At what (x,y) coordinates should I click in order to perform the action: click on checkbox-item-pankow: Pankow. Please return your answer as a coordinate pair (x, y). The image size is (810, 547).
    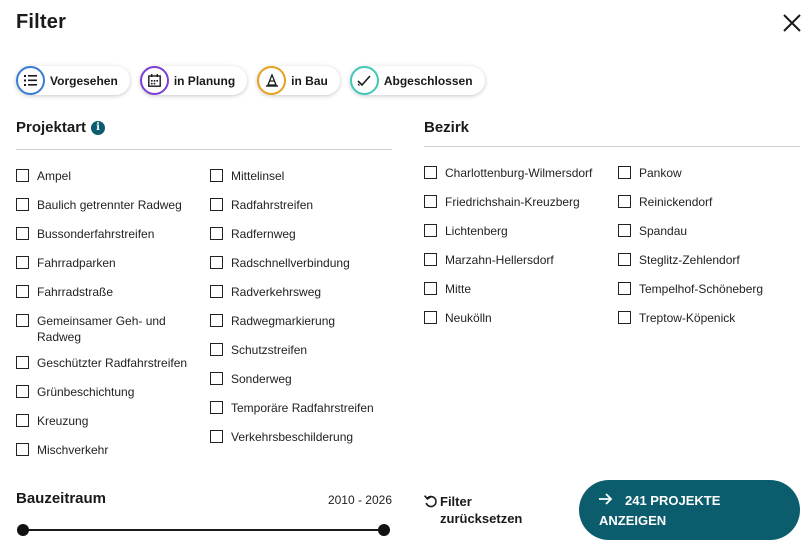
    Looking at the image, I should click on (650, 173).